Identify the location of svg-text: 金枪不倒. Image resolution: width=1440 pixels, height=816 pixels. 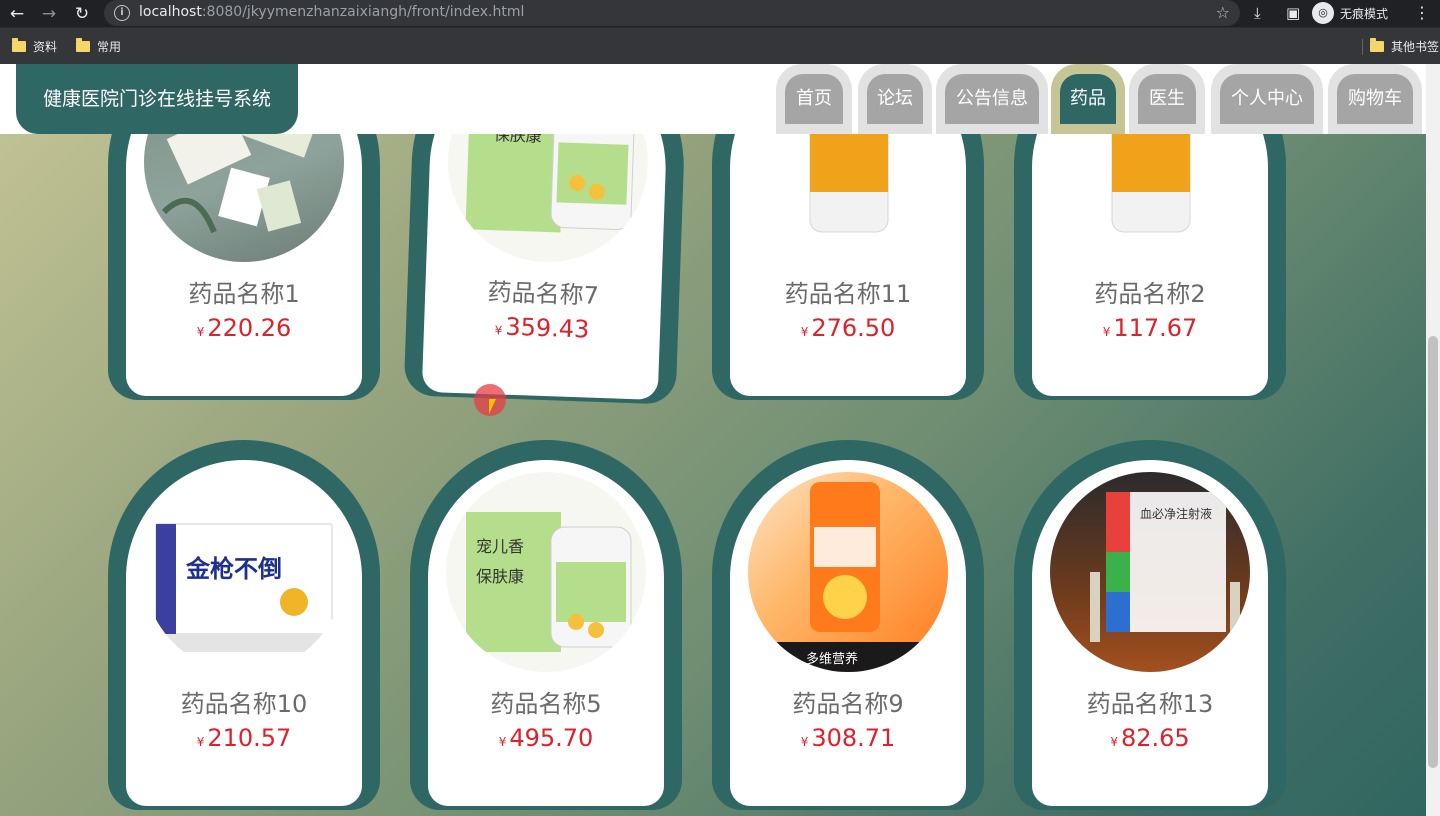
(233, 569).